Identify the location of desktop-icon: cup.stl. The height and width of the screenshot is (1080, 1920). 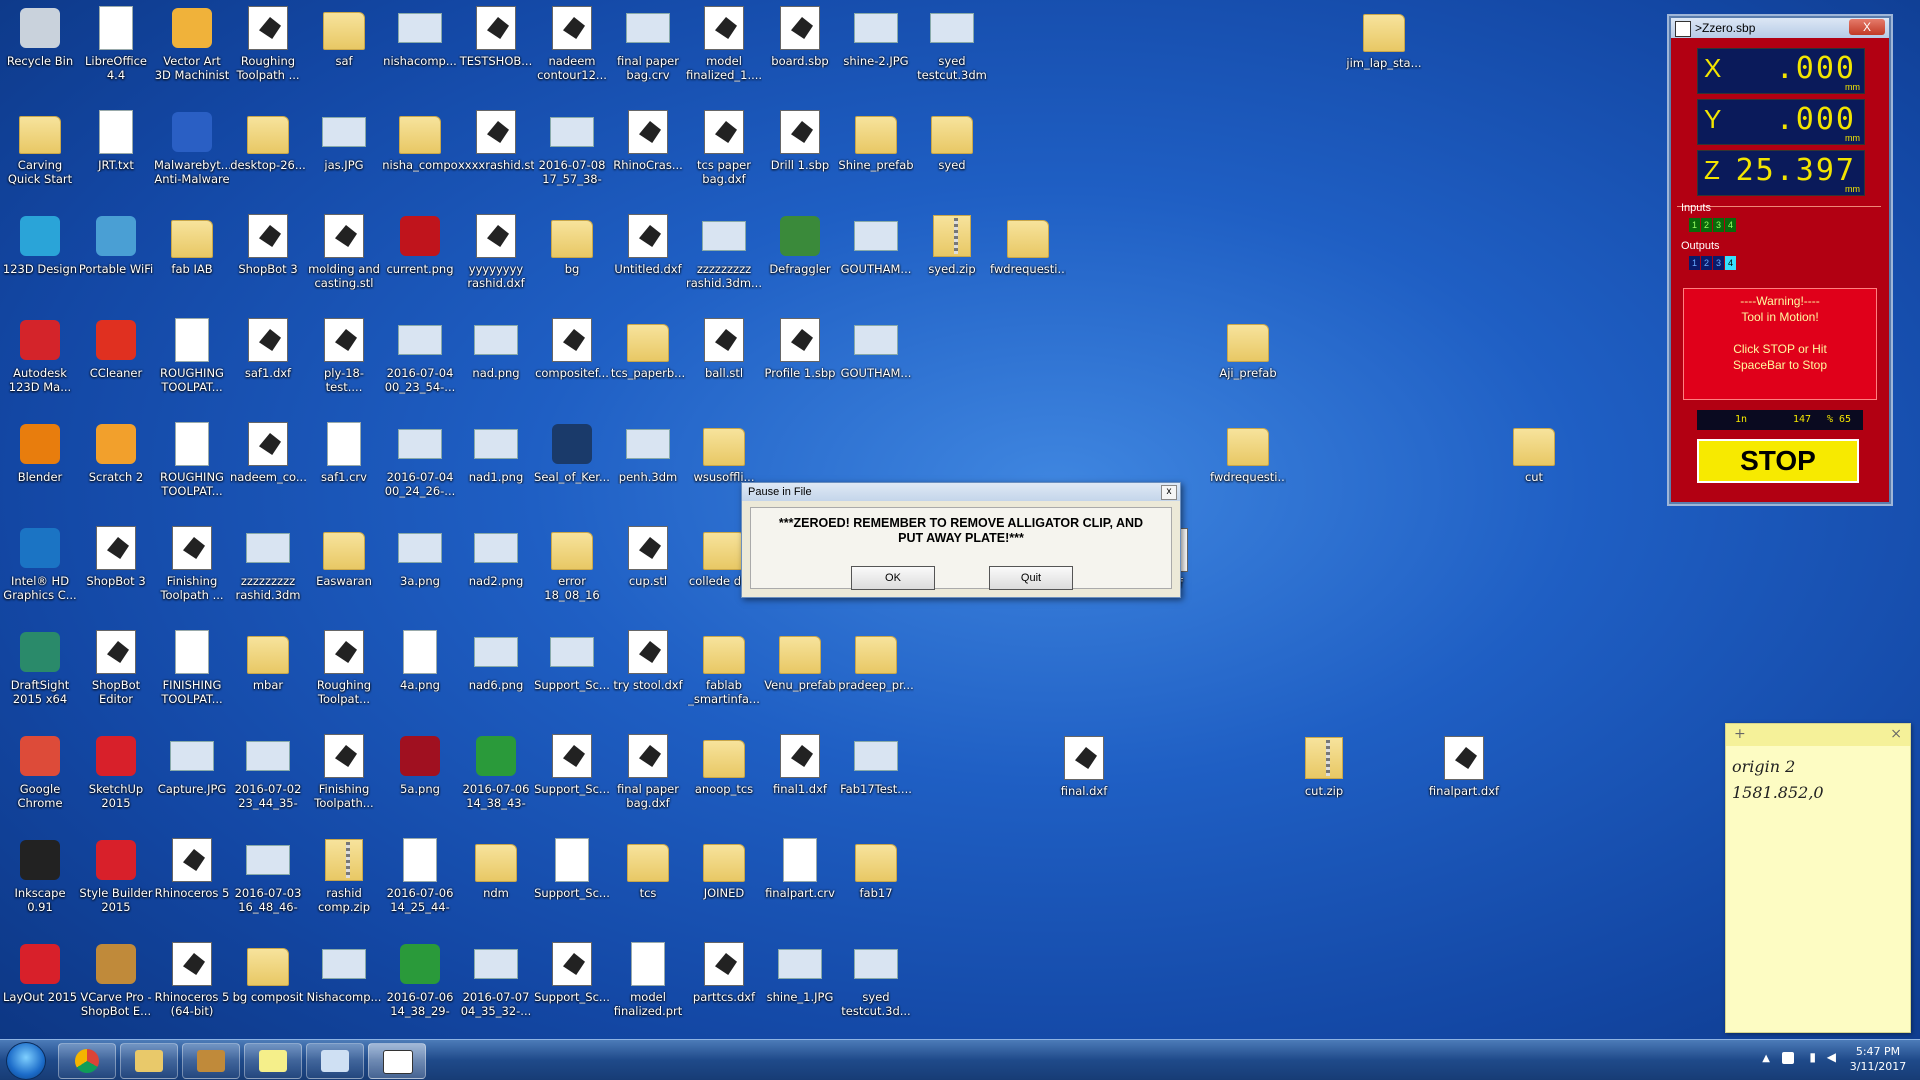
(648, 557).